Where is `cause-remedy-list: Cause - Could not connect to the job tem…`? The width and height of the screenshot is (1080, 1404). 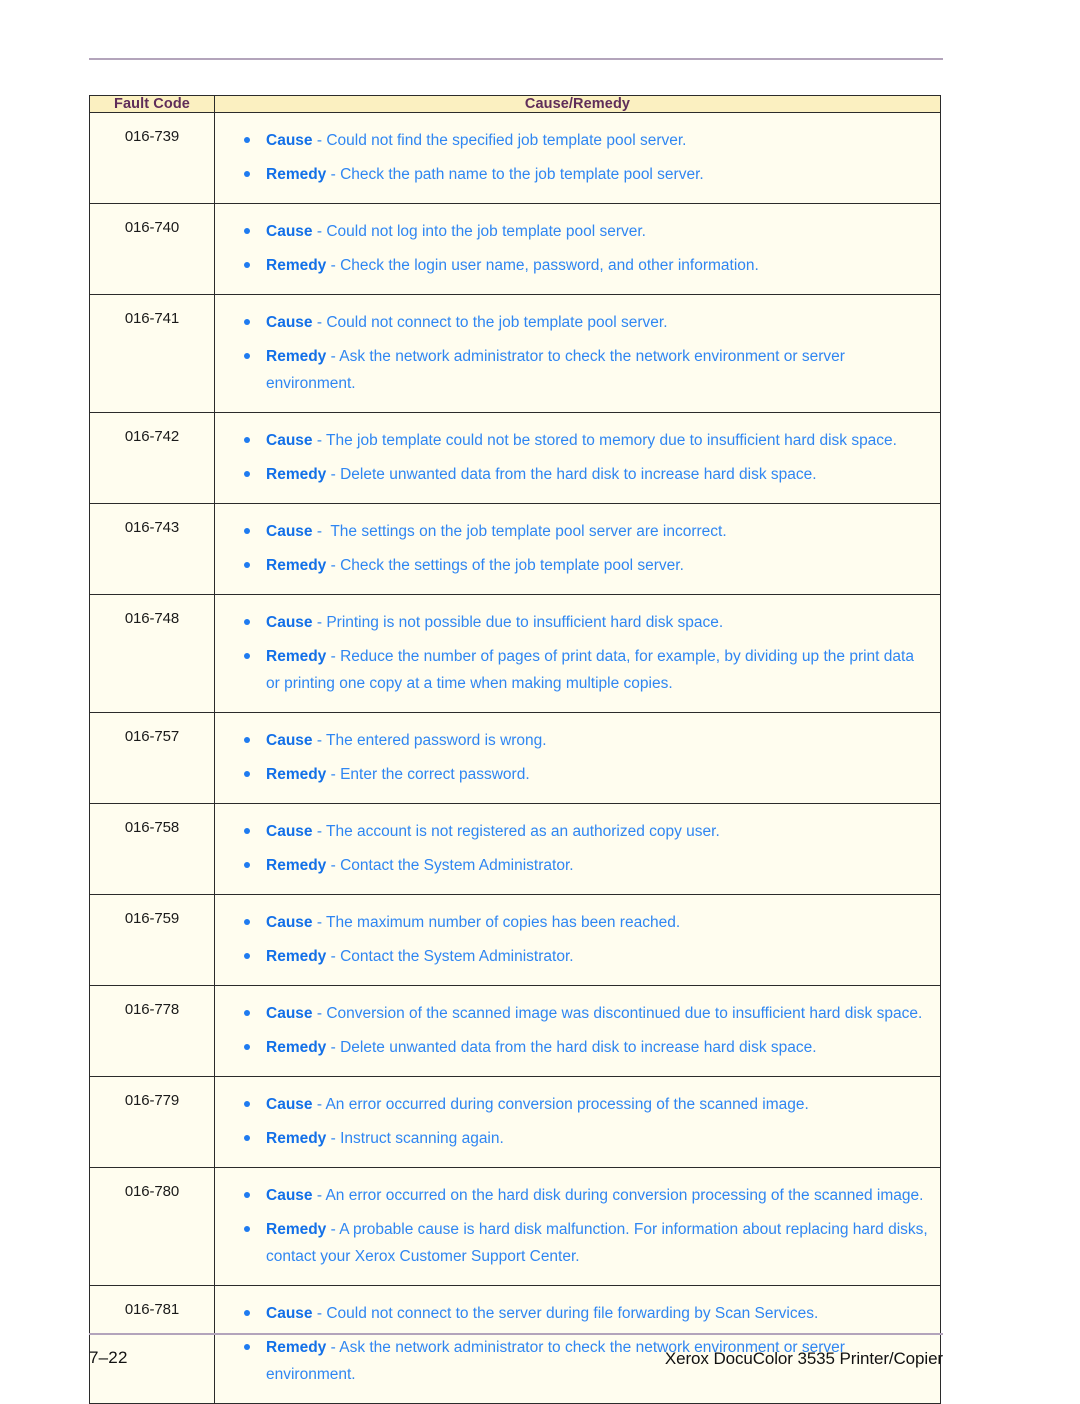 cause-remedy-list: Cause - Could not connect to the job tem… is located at coordinates (572, 353).